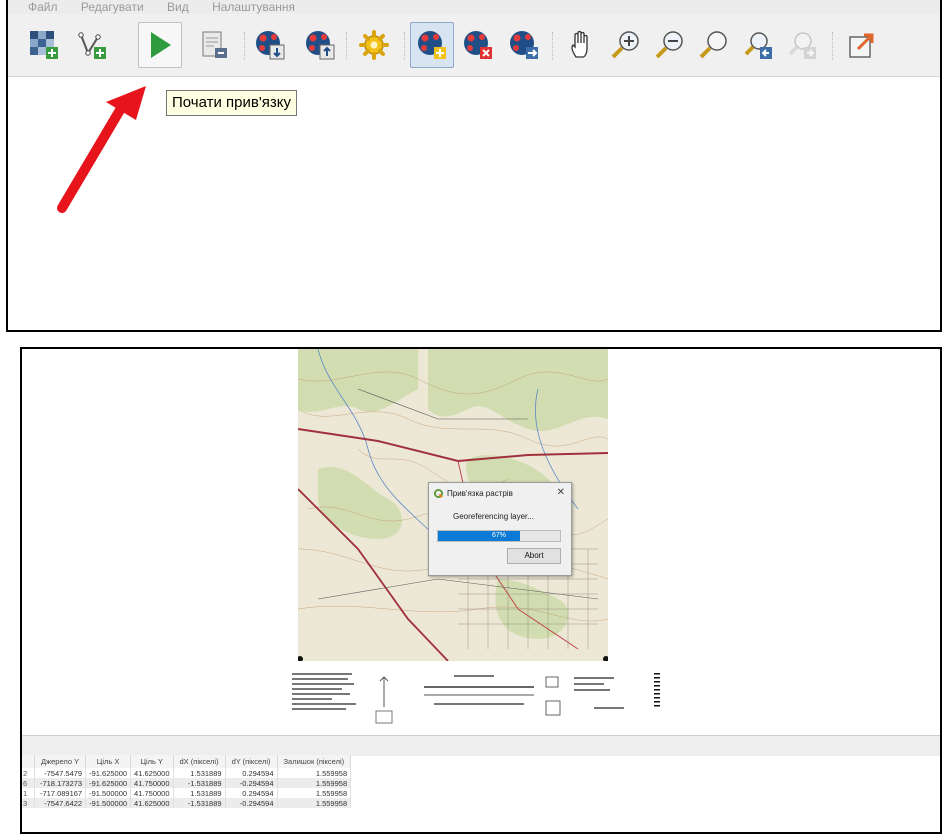 This screenshot has height=834, width=942. What do you see at coordinates (60, 793) in the screenshot?
I see `table-cell: -717.089167` at bounding box center [60, 793].